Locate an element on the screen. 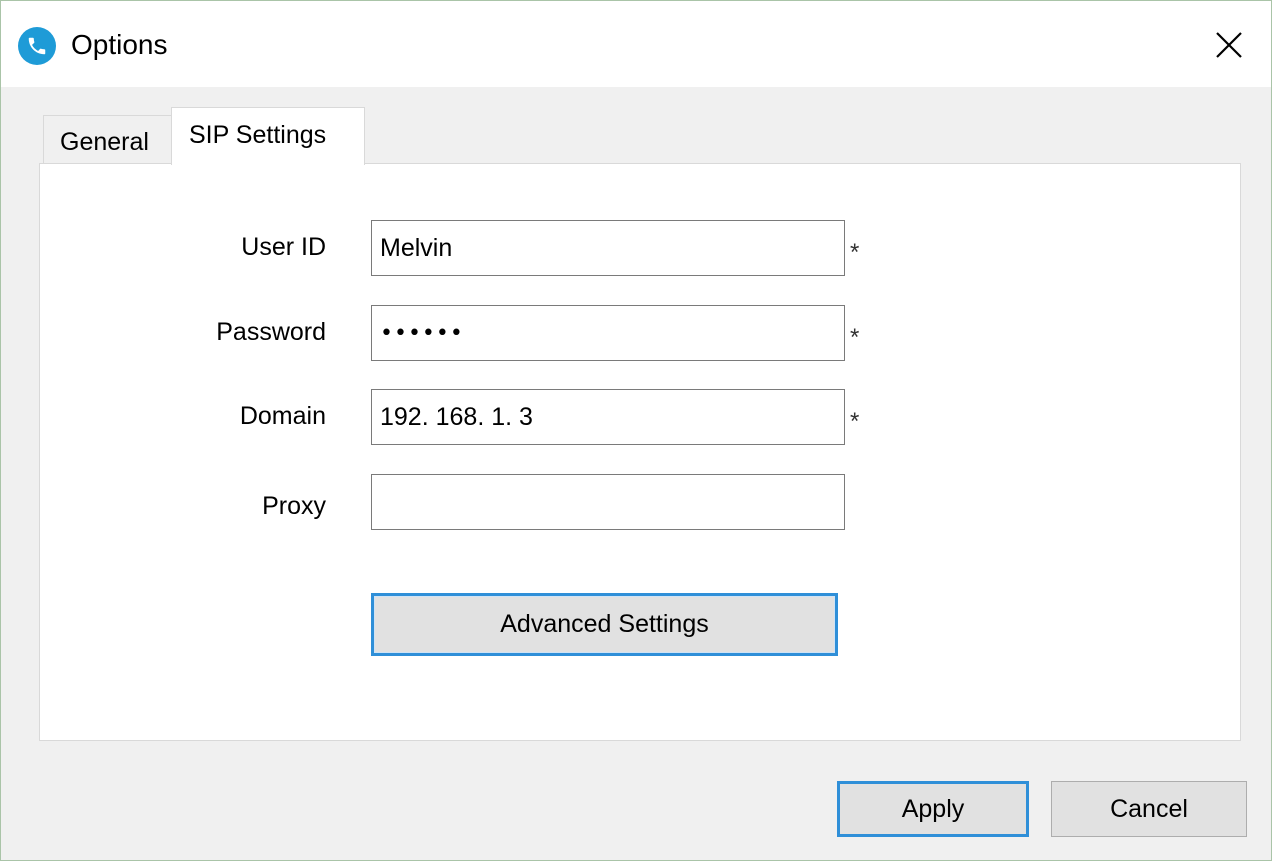 The image size is (1272, 861). title-bar: Options is located at coordinates (636, 44).